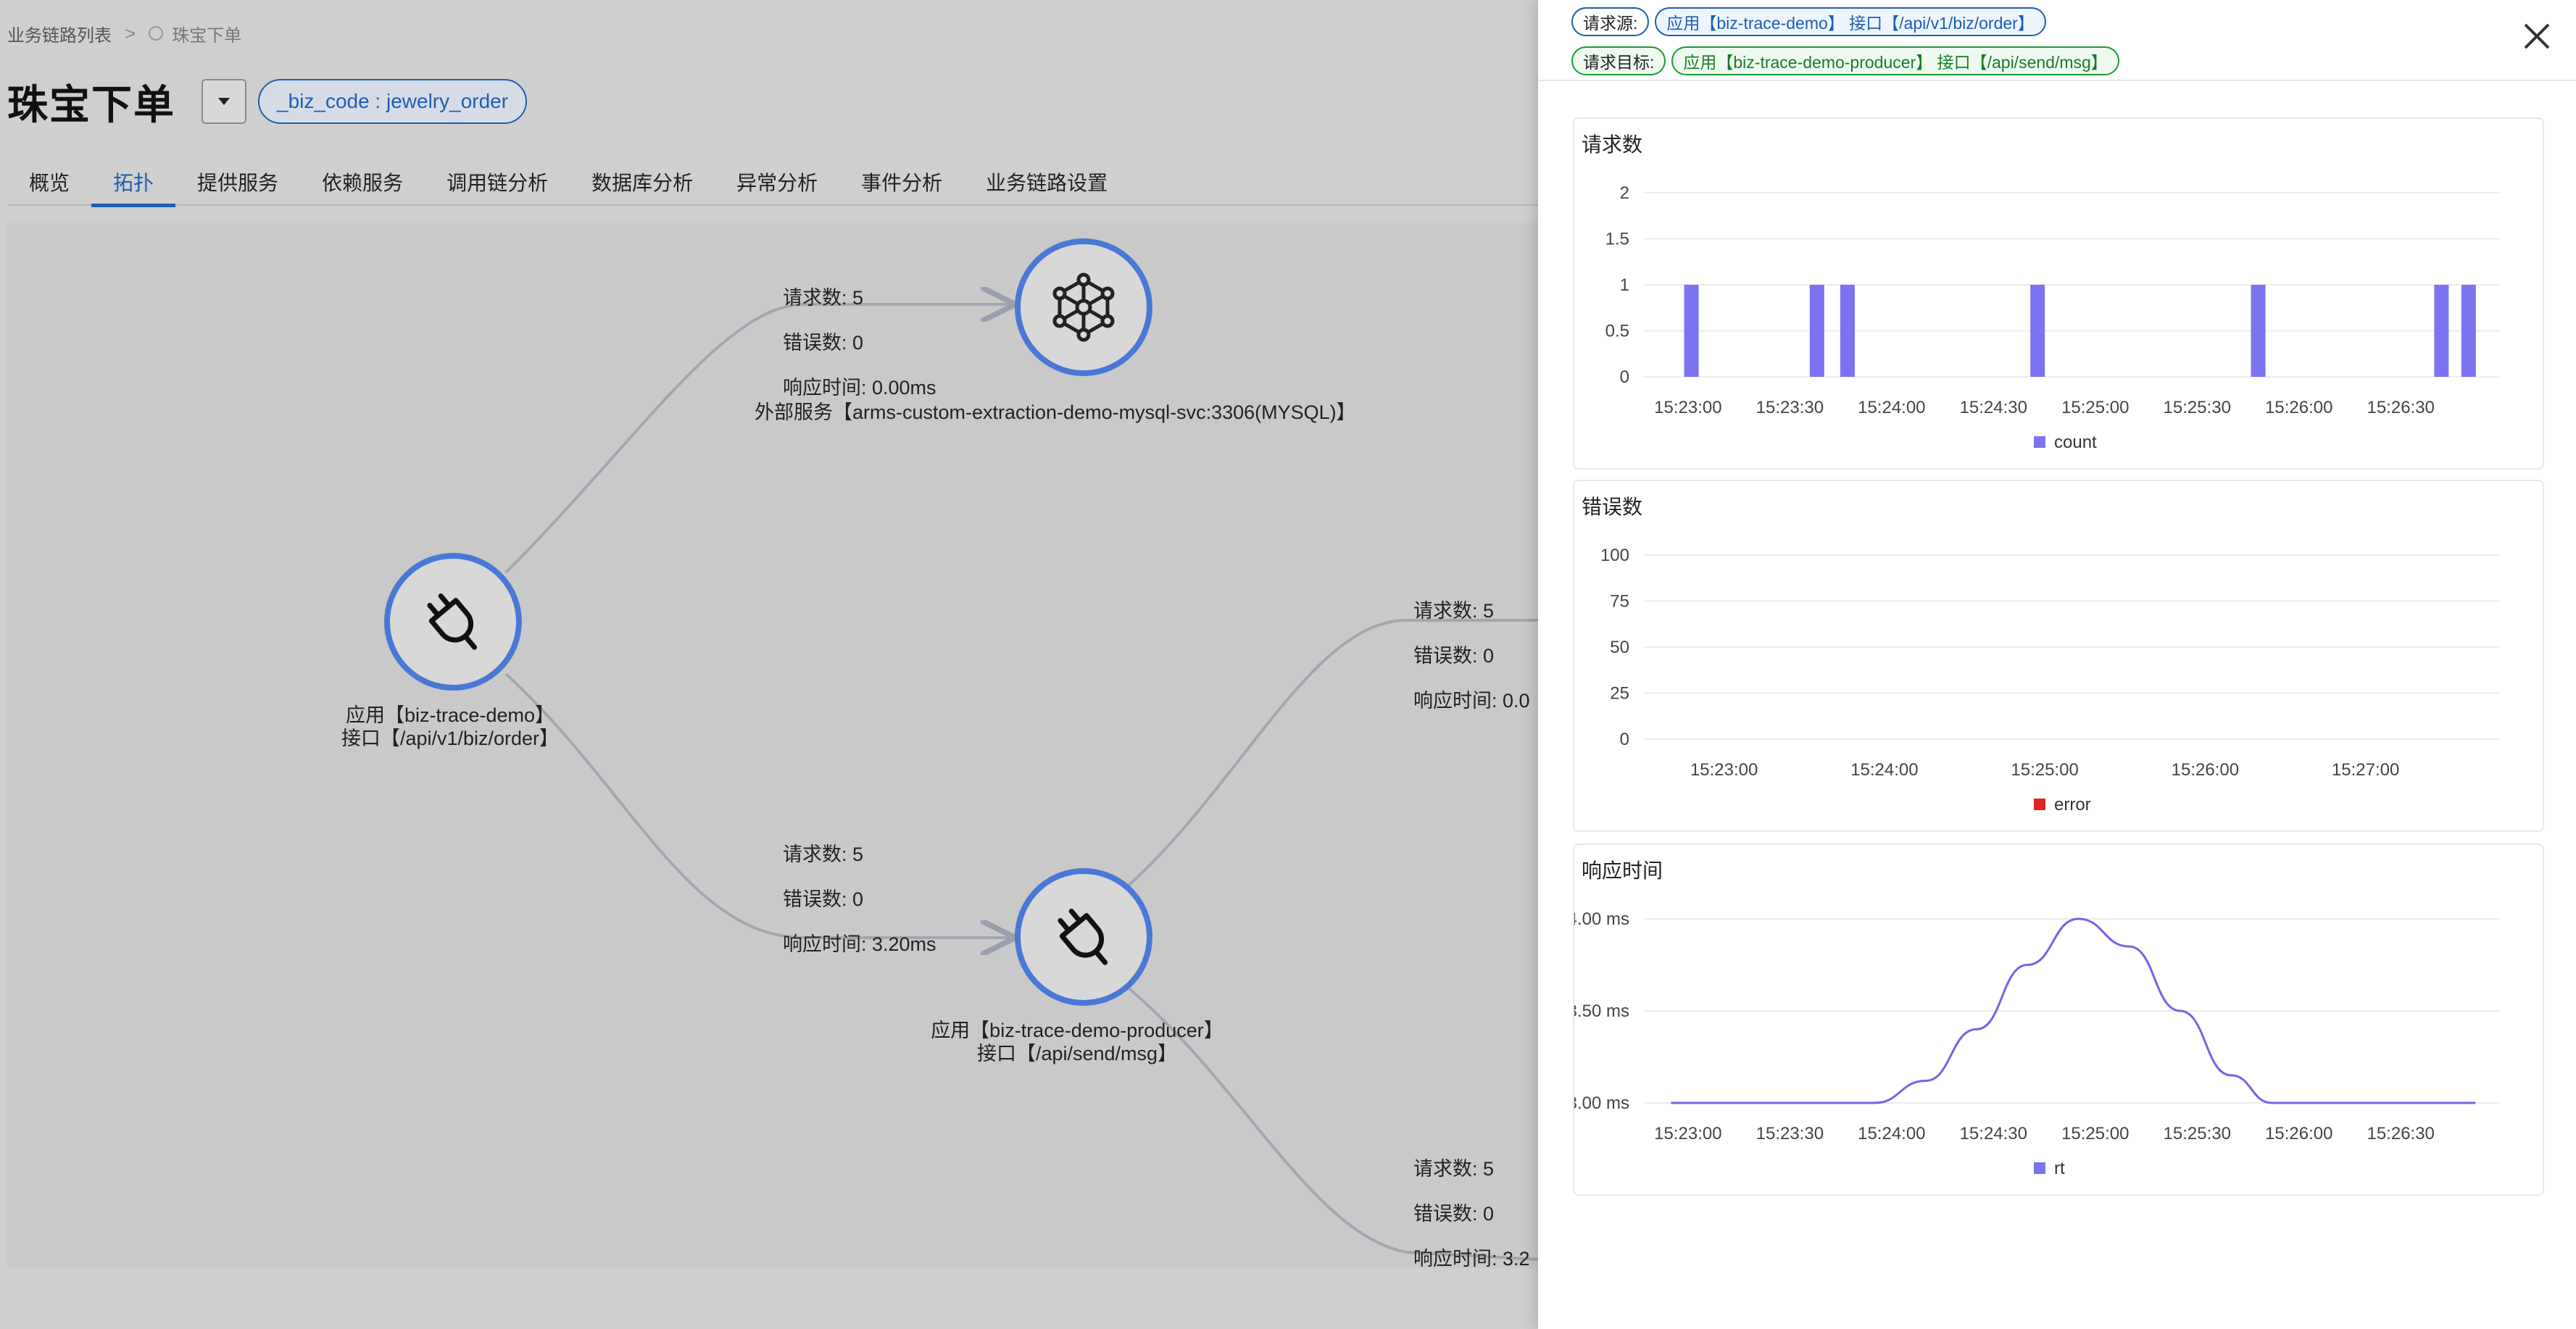 Image resolution: width=2576 pixels, height=1329 pixels. I want to click on y-tick-label: 50, so click(1619, 647).